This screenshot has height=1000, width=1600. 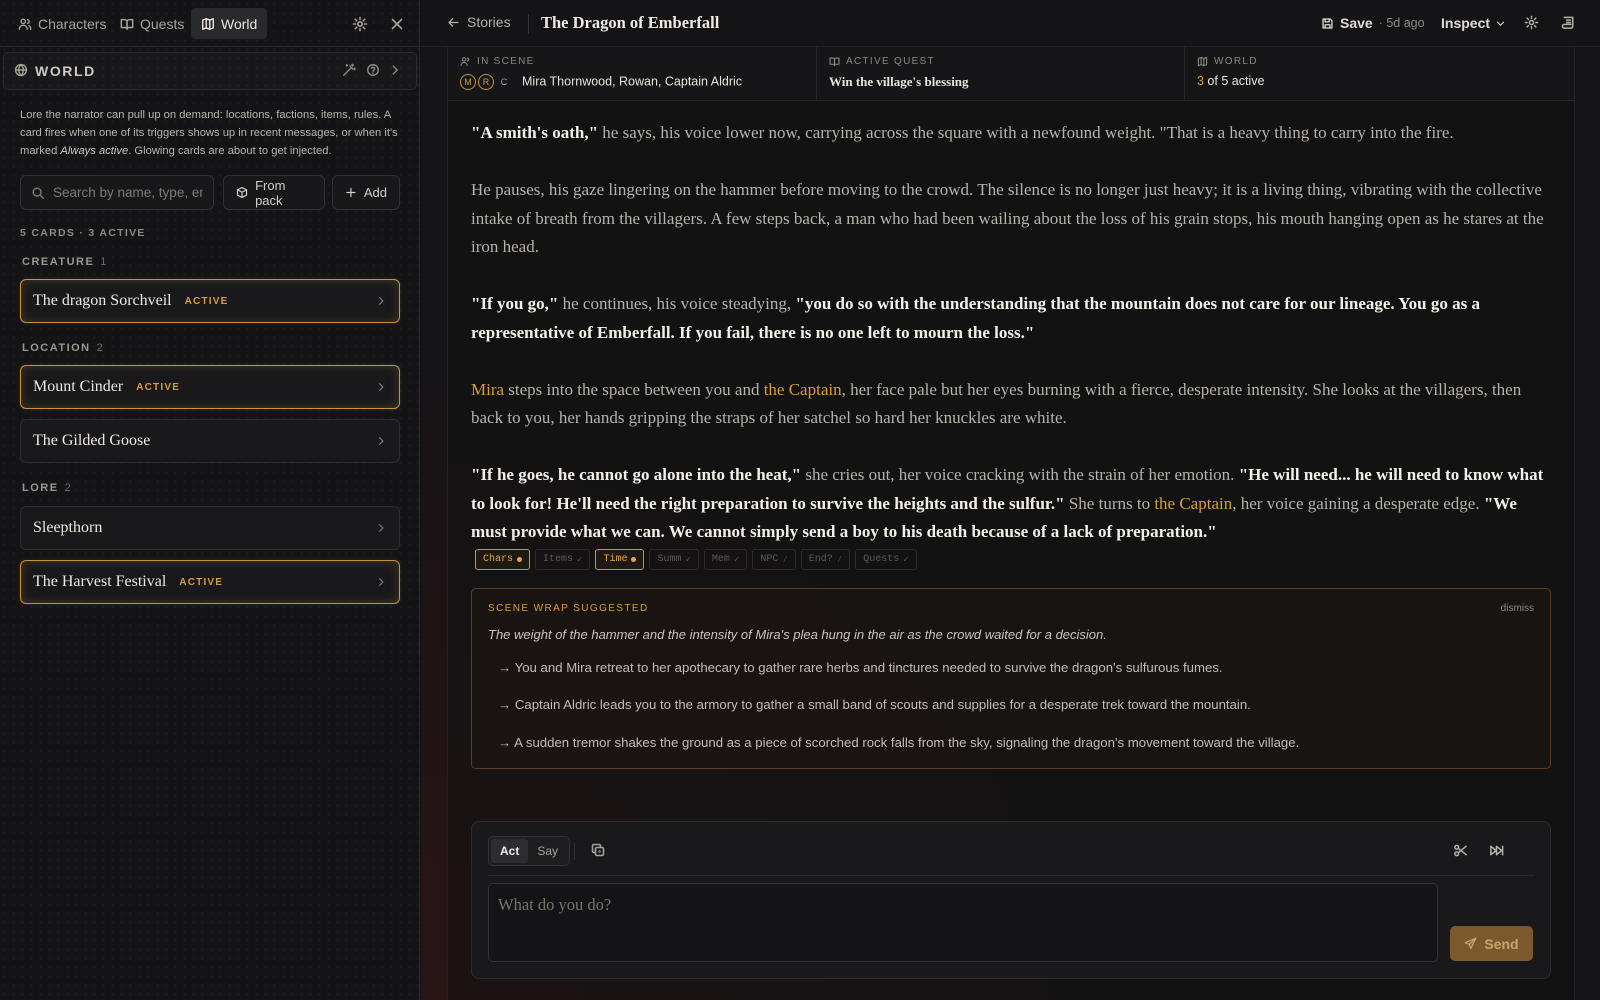 What do you see at coordinates (1000, 74) in the screenshot?
I see `active-quest-cell: ACTIVE QUEST Win the village's blessing` at bounding box center [1000, 74].